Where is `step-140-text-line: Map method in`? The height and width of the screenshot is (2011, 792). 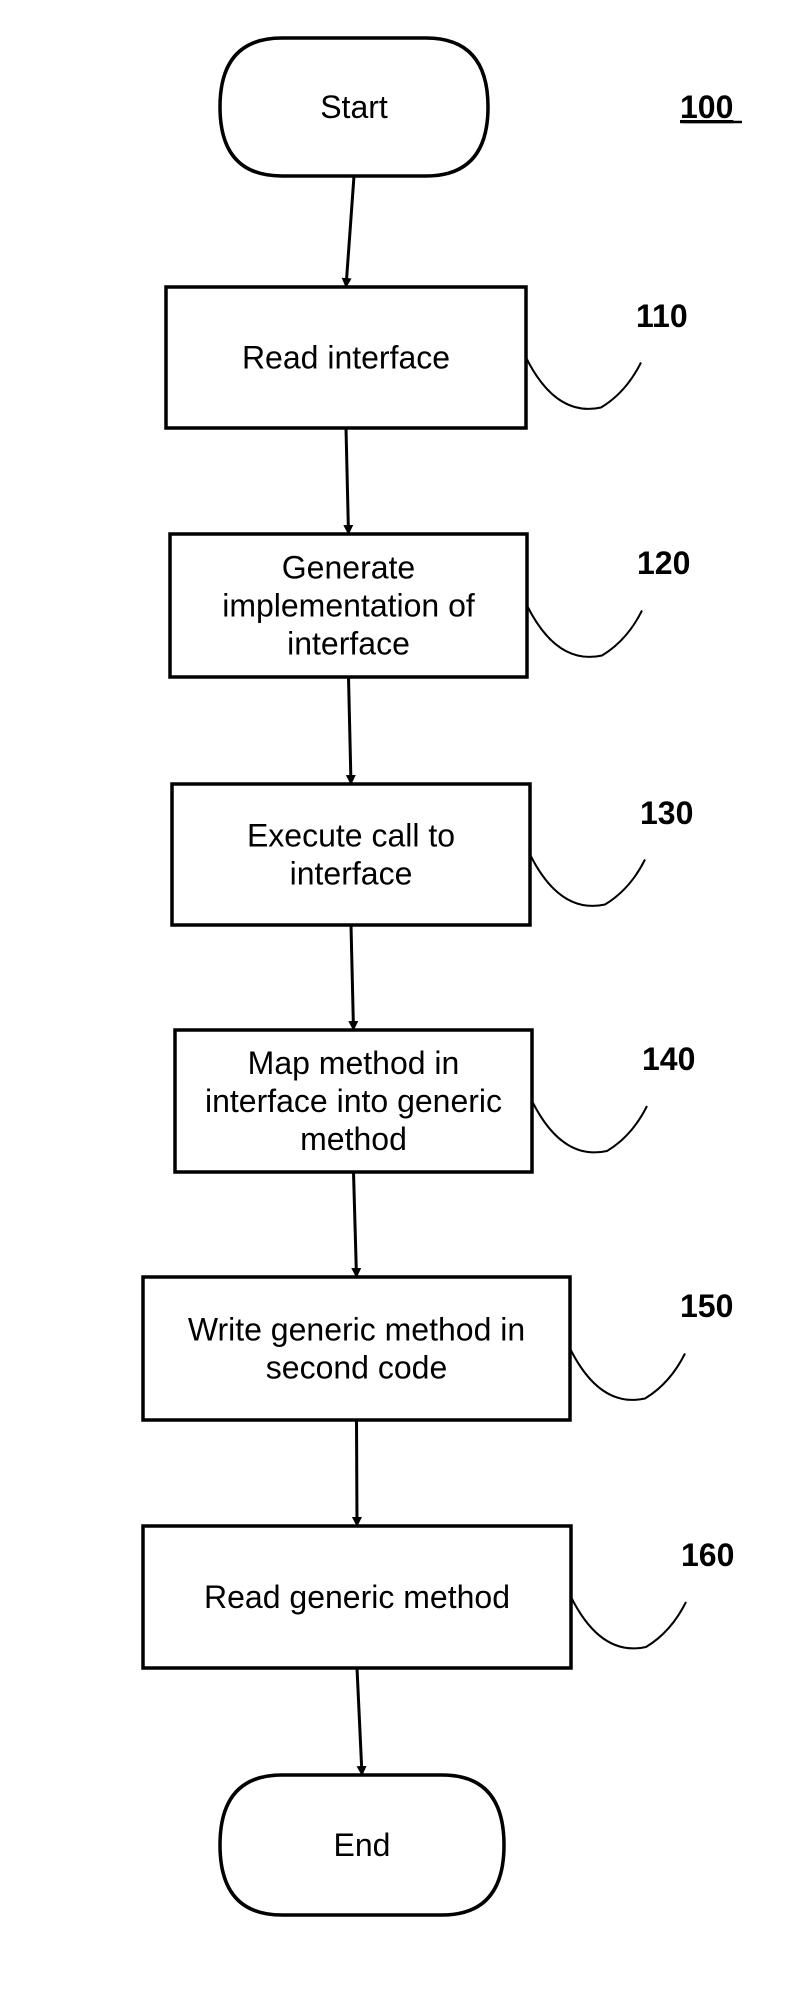
step-140-text-line: Map method in is located at coordinates (354, 1063).